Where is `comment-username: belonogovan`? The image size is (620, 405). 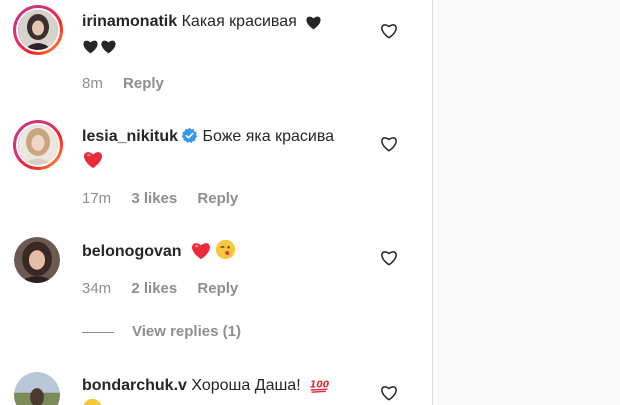 comment-username: belonogovan is located at coordinates (132, 251).